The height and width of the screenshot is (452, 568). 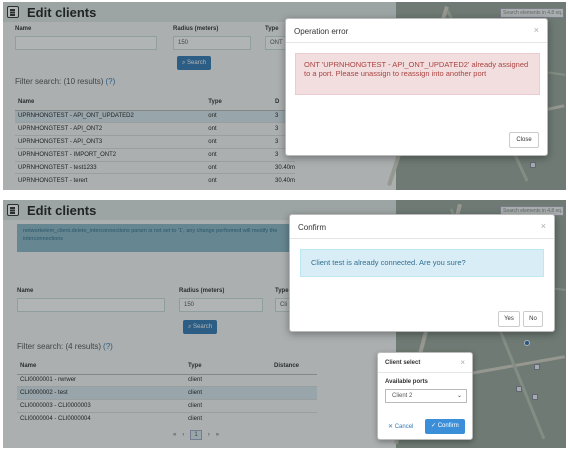 I want to click on modal-title: Client select, so click(x=425, y=363).